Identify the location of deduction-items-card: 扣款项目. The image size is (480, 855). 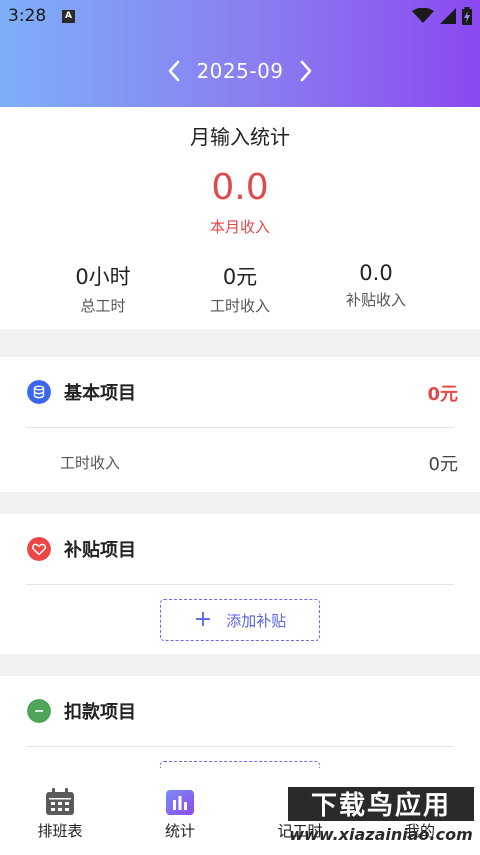
(240, 722).